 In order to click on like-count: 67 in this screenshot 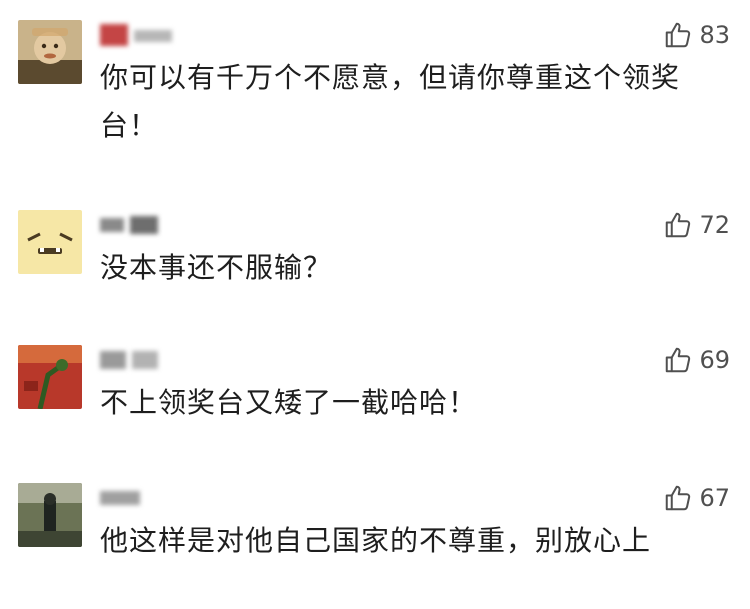, I will do `click(714, 498)`.